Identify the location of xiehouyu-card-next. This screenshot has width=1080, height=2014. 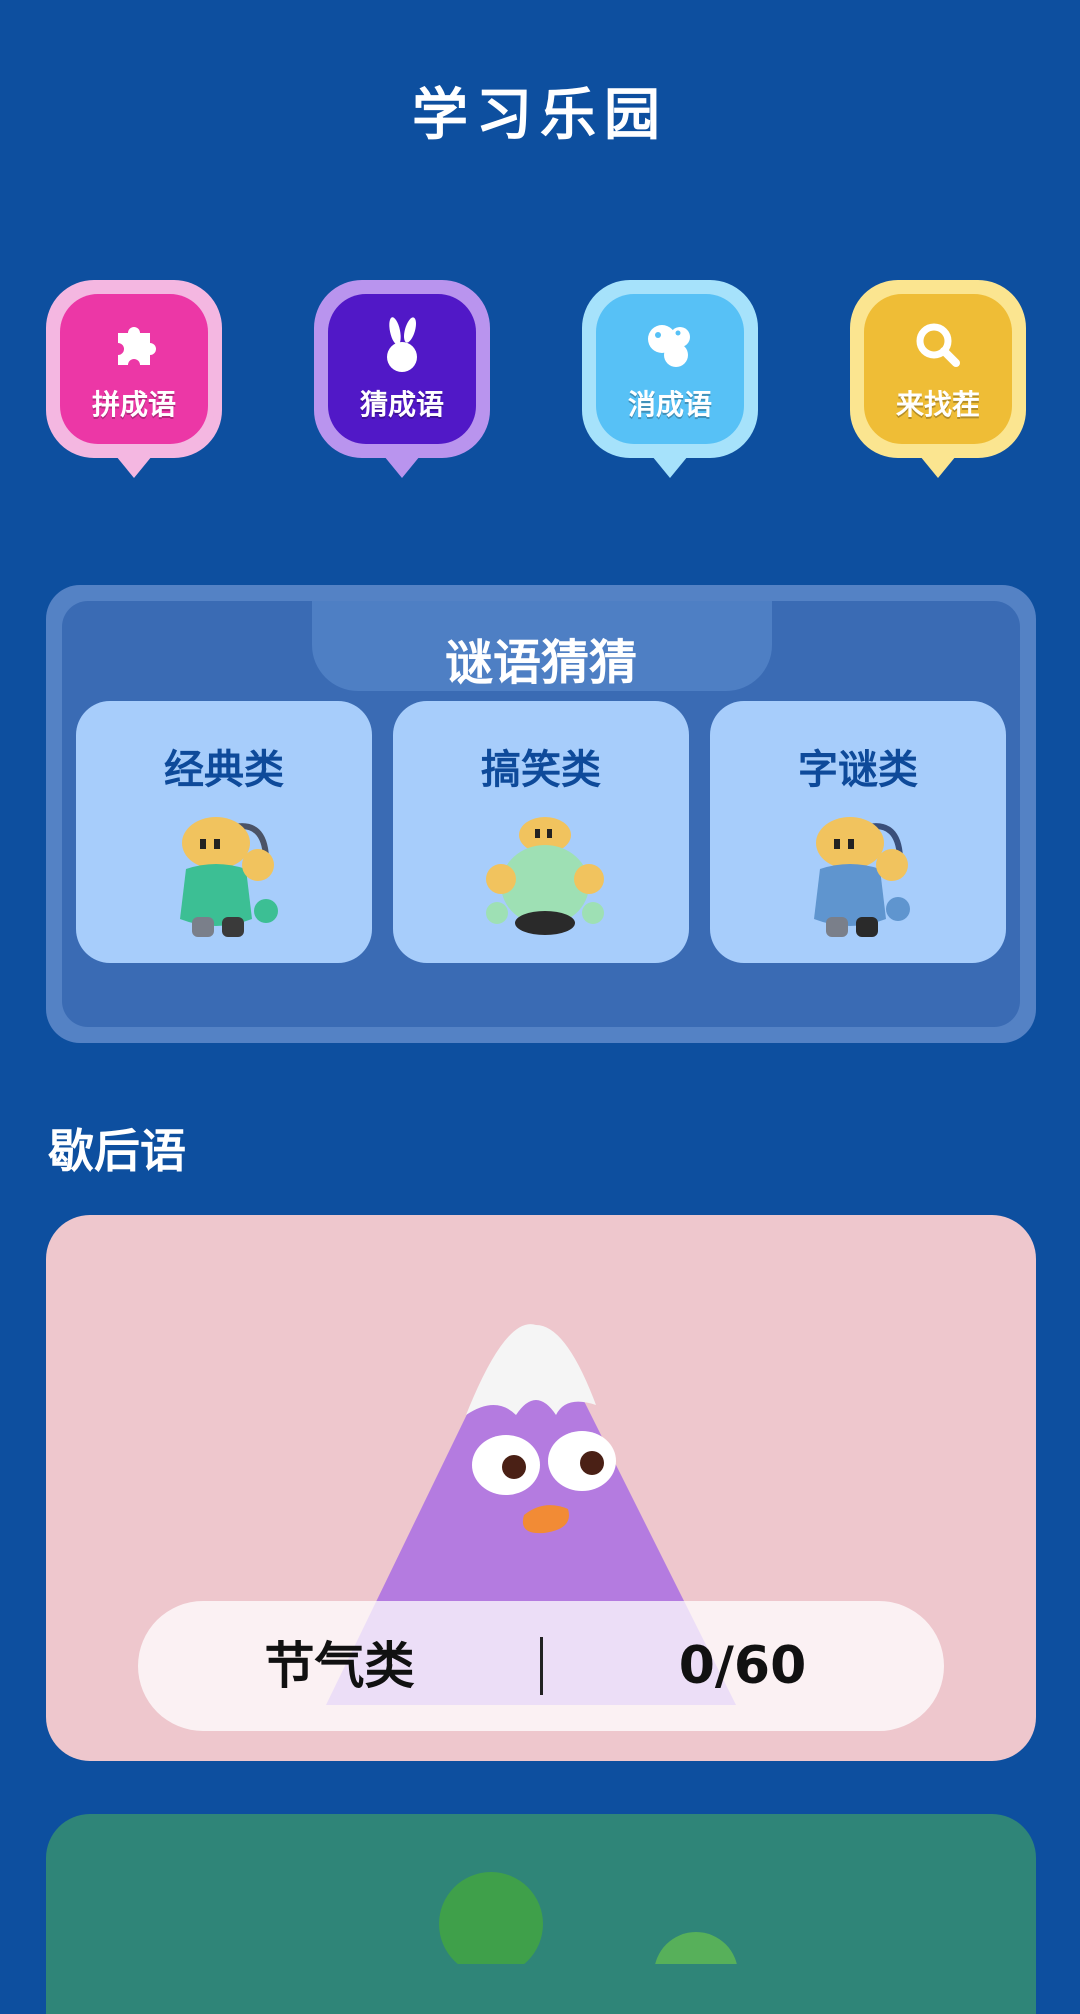
(541, 1914).